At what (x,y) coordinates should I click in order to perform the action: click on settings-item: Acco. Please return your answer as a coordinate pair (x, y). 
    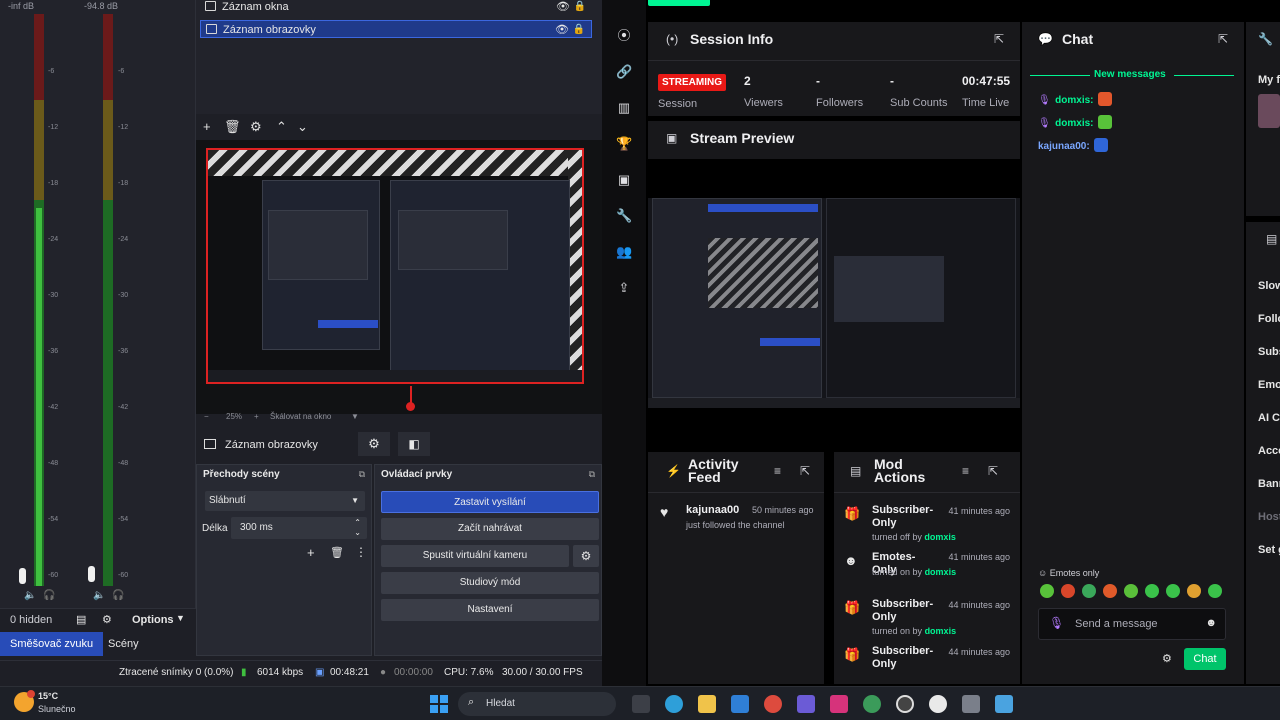
    Looking at the image, I should click on (1269, 451).